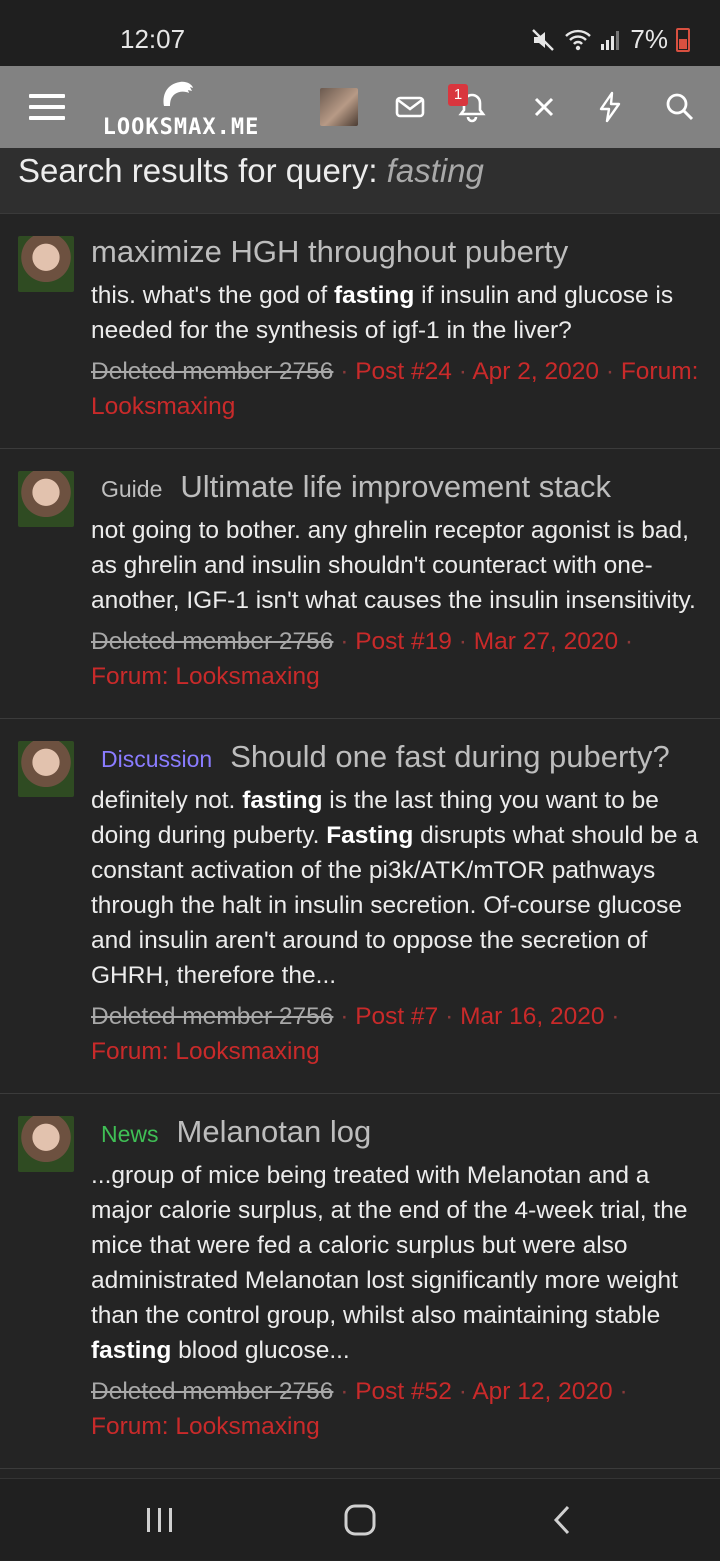 The width and height of the screenshot is (720, 1561). I want to click on search-query: fasting, so click(435, 170).